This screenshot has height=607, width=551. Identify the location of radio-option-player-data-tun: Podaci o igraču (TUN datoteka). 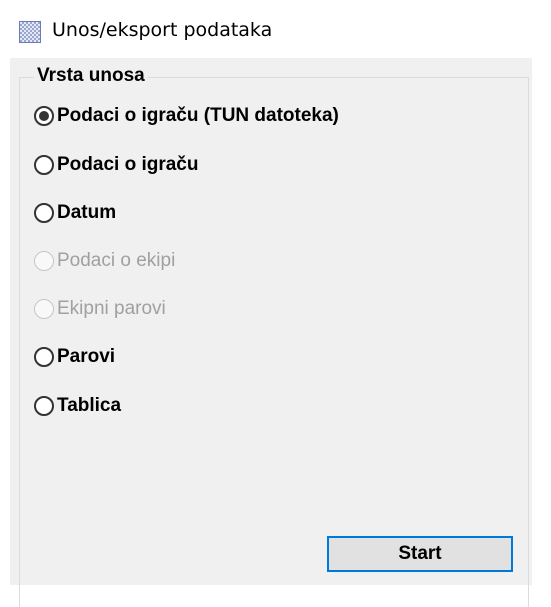
(186, 116).